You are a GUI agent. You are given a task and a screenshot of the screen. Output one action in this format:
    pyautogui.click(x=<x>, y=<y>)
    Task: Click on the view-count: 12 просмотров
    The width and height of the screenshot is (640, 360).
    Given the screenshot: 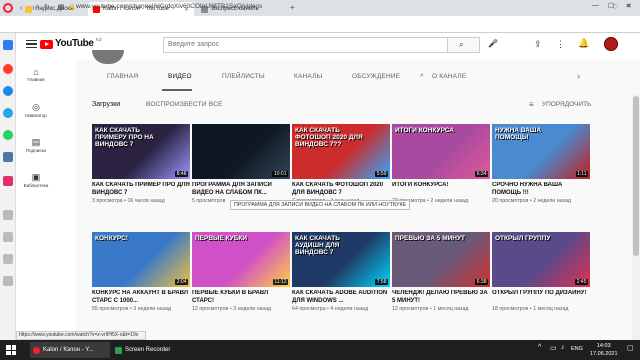 What is the action you would take?
    pyautogui.click(x=410, y=309)
    